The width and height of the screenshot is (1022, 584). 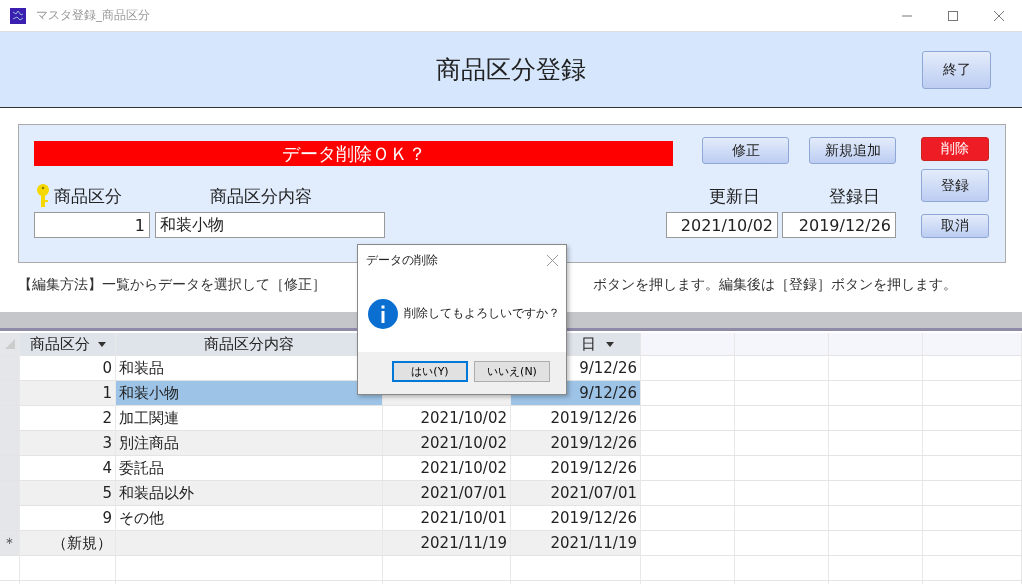 What do you see at coordinates (854, 196) in the screenshot?
I see `field-label: 登録日` at bounding box center [854, 196].